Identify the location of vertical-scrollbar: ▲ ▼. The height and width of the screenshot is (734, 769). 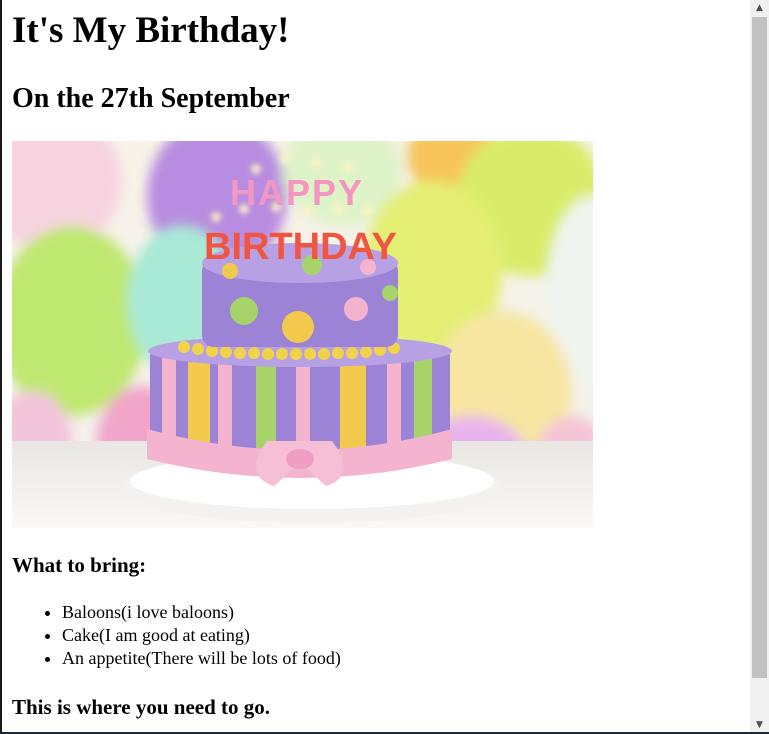
(759, 367).